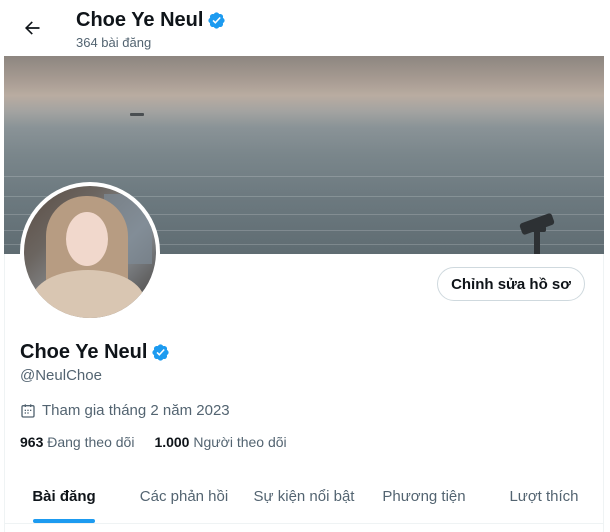  Describe the element at coordinates (136, 410) in the screenshot. I see `join-date-text: Tham gia tháng 2 năm 2023` at that location.